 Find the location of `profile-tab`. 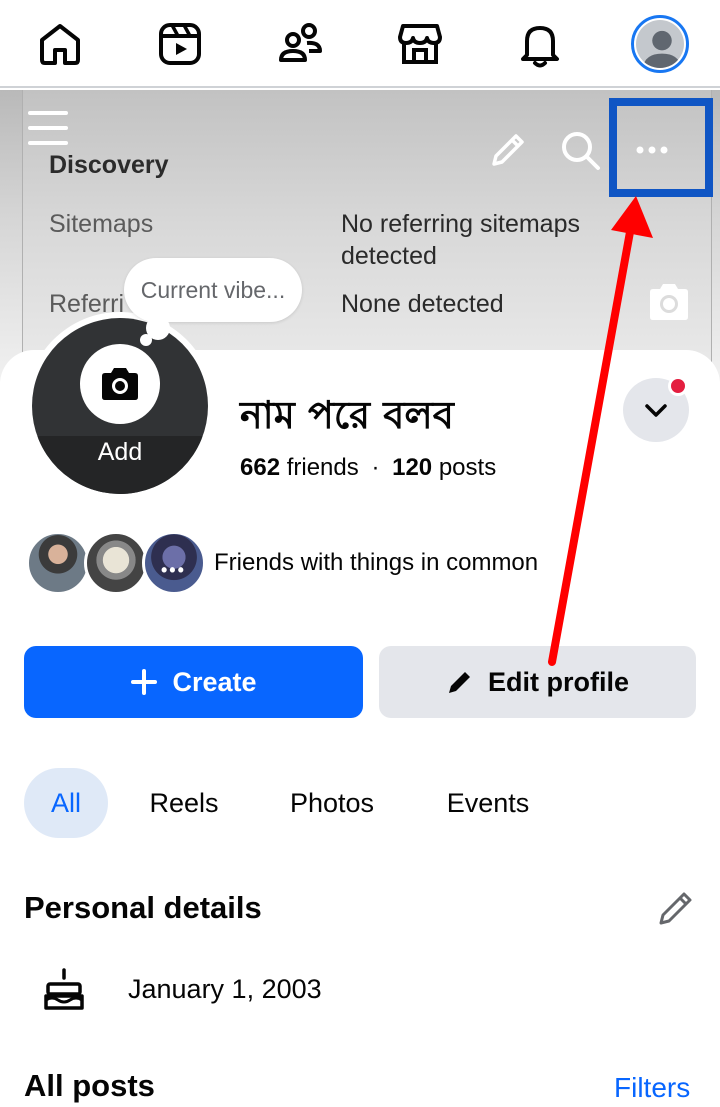

profile-tab is located at coordinates (660, 44).